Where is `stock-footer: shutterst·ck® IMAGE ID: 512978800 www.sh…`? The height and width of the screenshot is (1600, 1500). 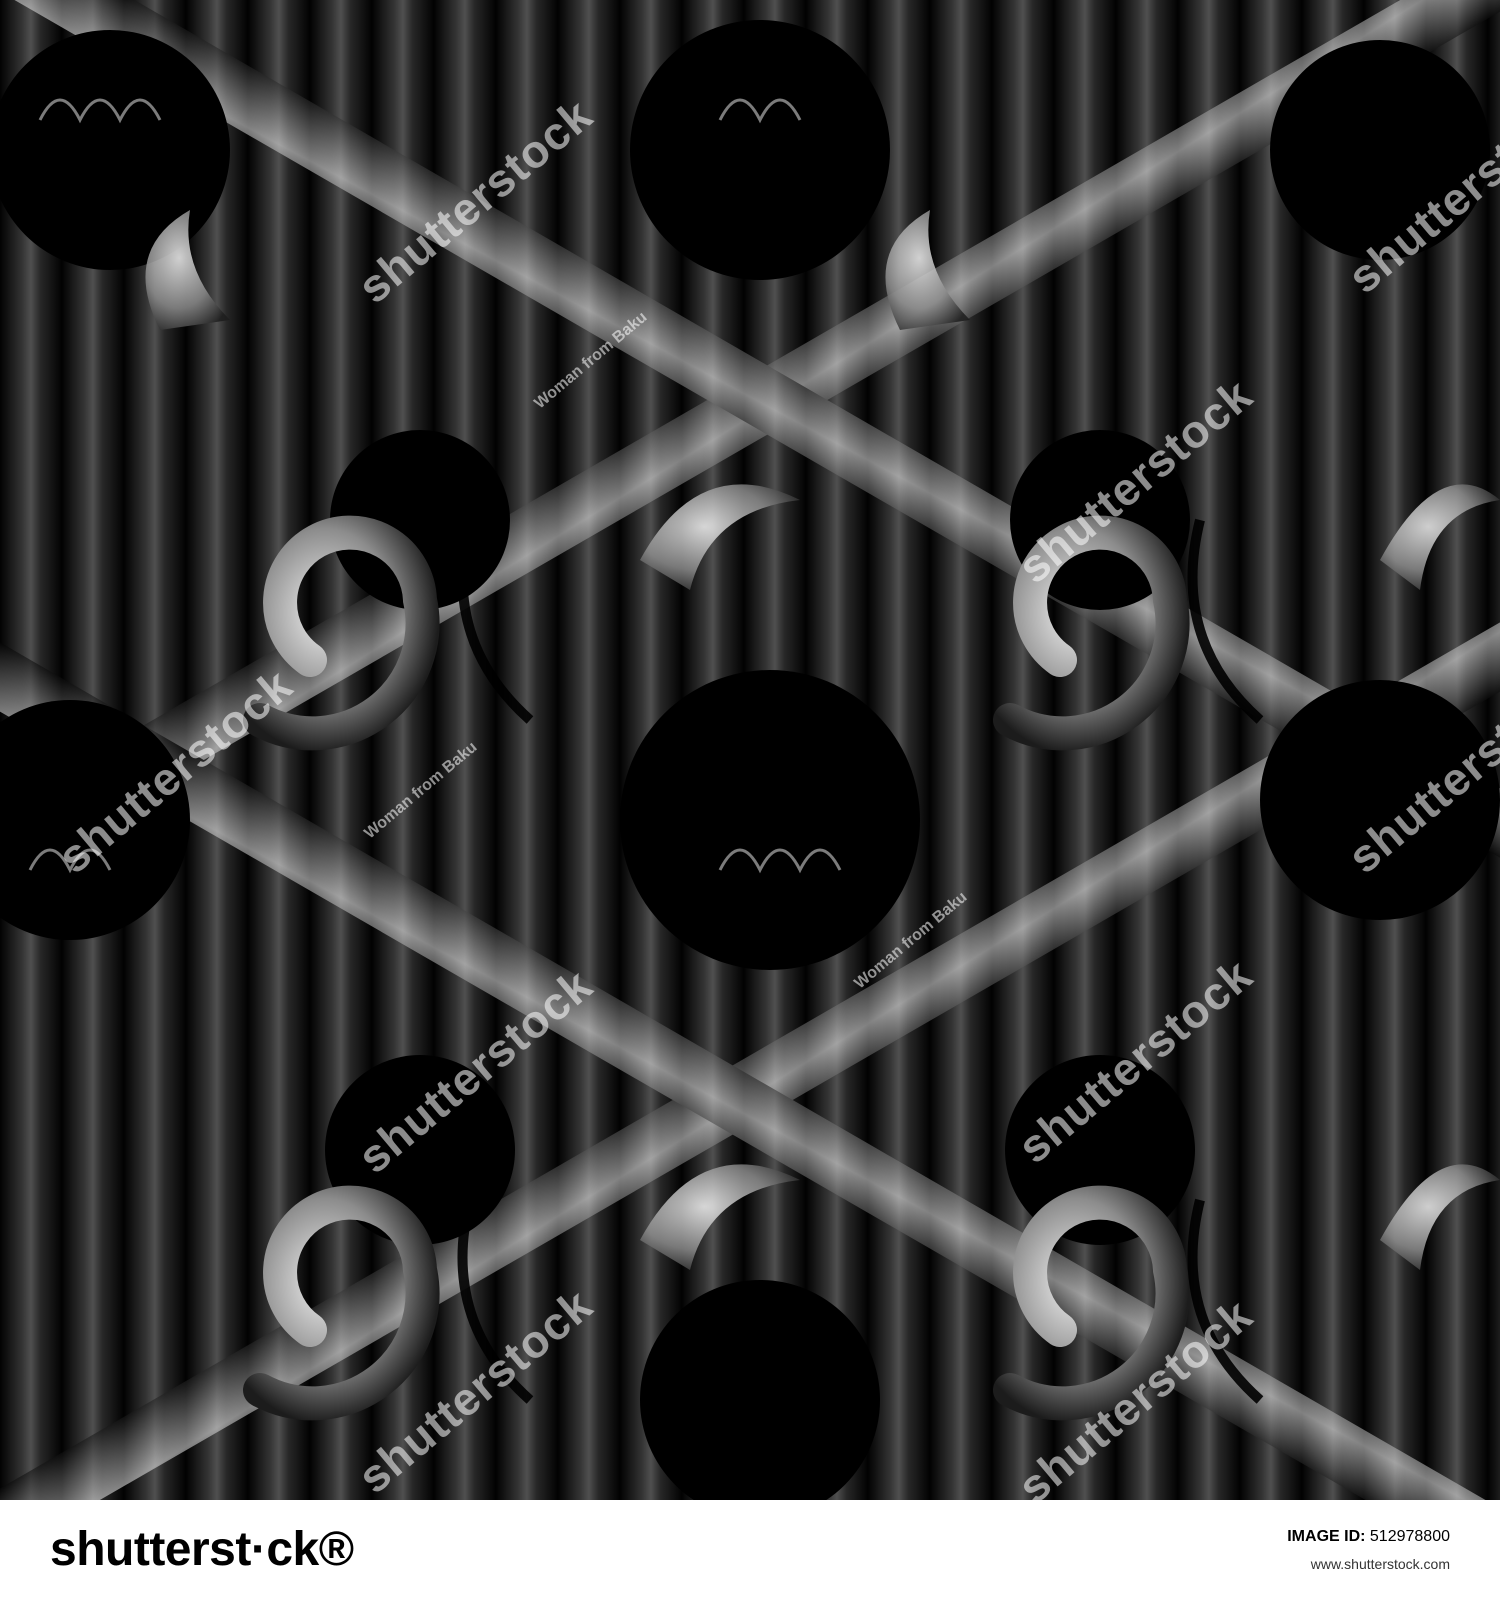 stock-footer: shutterst·ck® IMAGE ID: 512978800 www.sh… is located at coordinates (750, 1550).